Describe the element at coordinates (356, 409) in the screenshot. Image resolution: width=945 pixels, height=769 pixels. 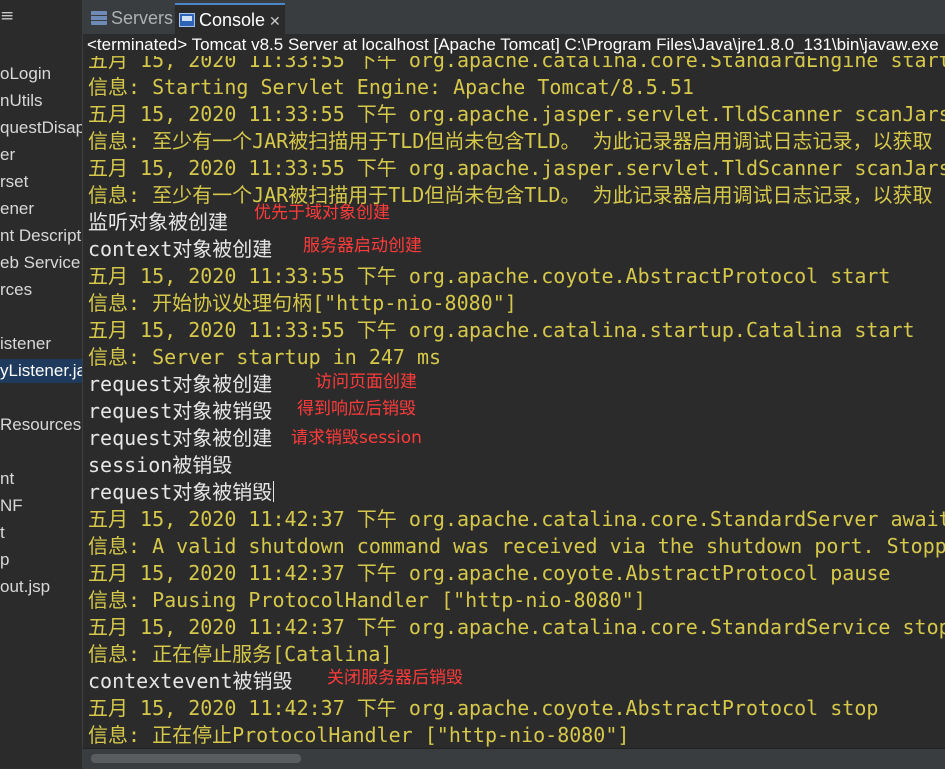
I see `handwritten-annotation: 得到响应后销毁` at that location.